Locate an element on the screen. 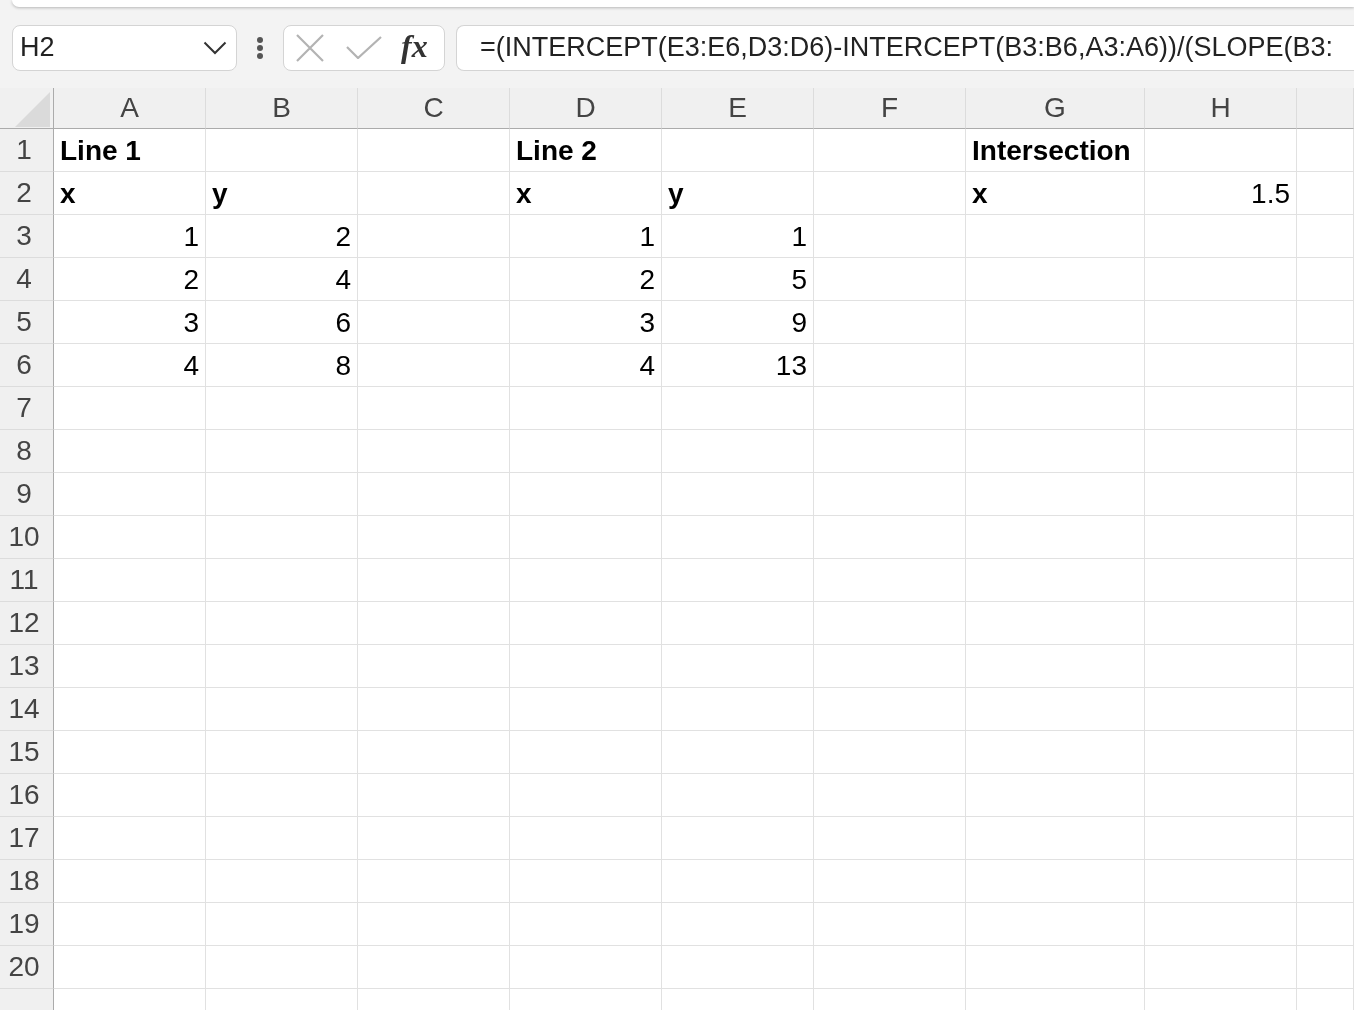 The width and height of the screenshot is (1354, 1010). table-cell: 9 is located at coordinates (738, 322).